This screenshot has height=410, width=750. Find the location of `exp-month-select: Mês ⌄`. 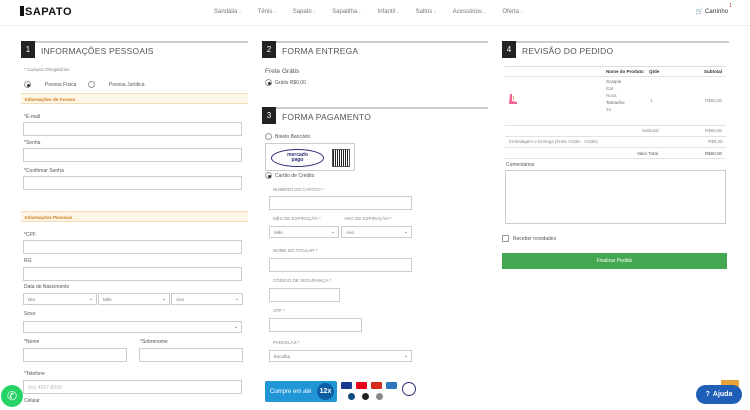

exp-month-select: Mês ⌄ is located at coordinates (304, 232).